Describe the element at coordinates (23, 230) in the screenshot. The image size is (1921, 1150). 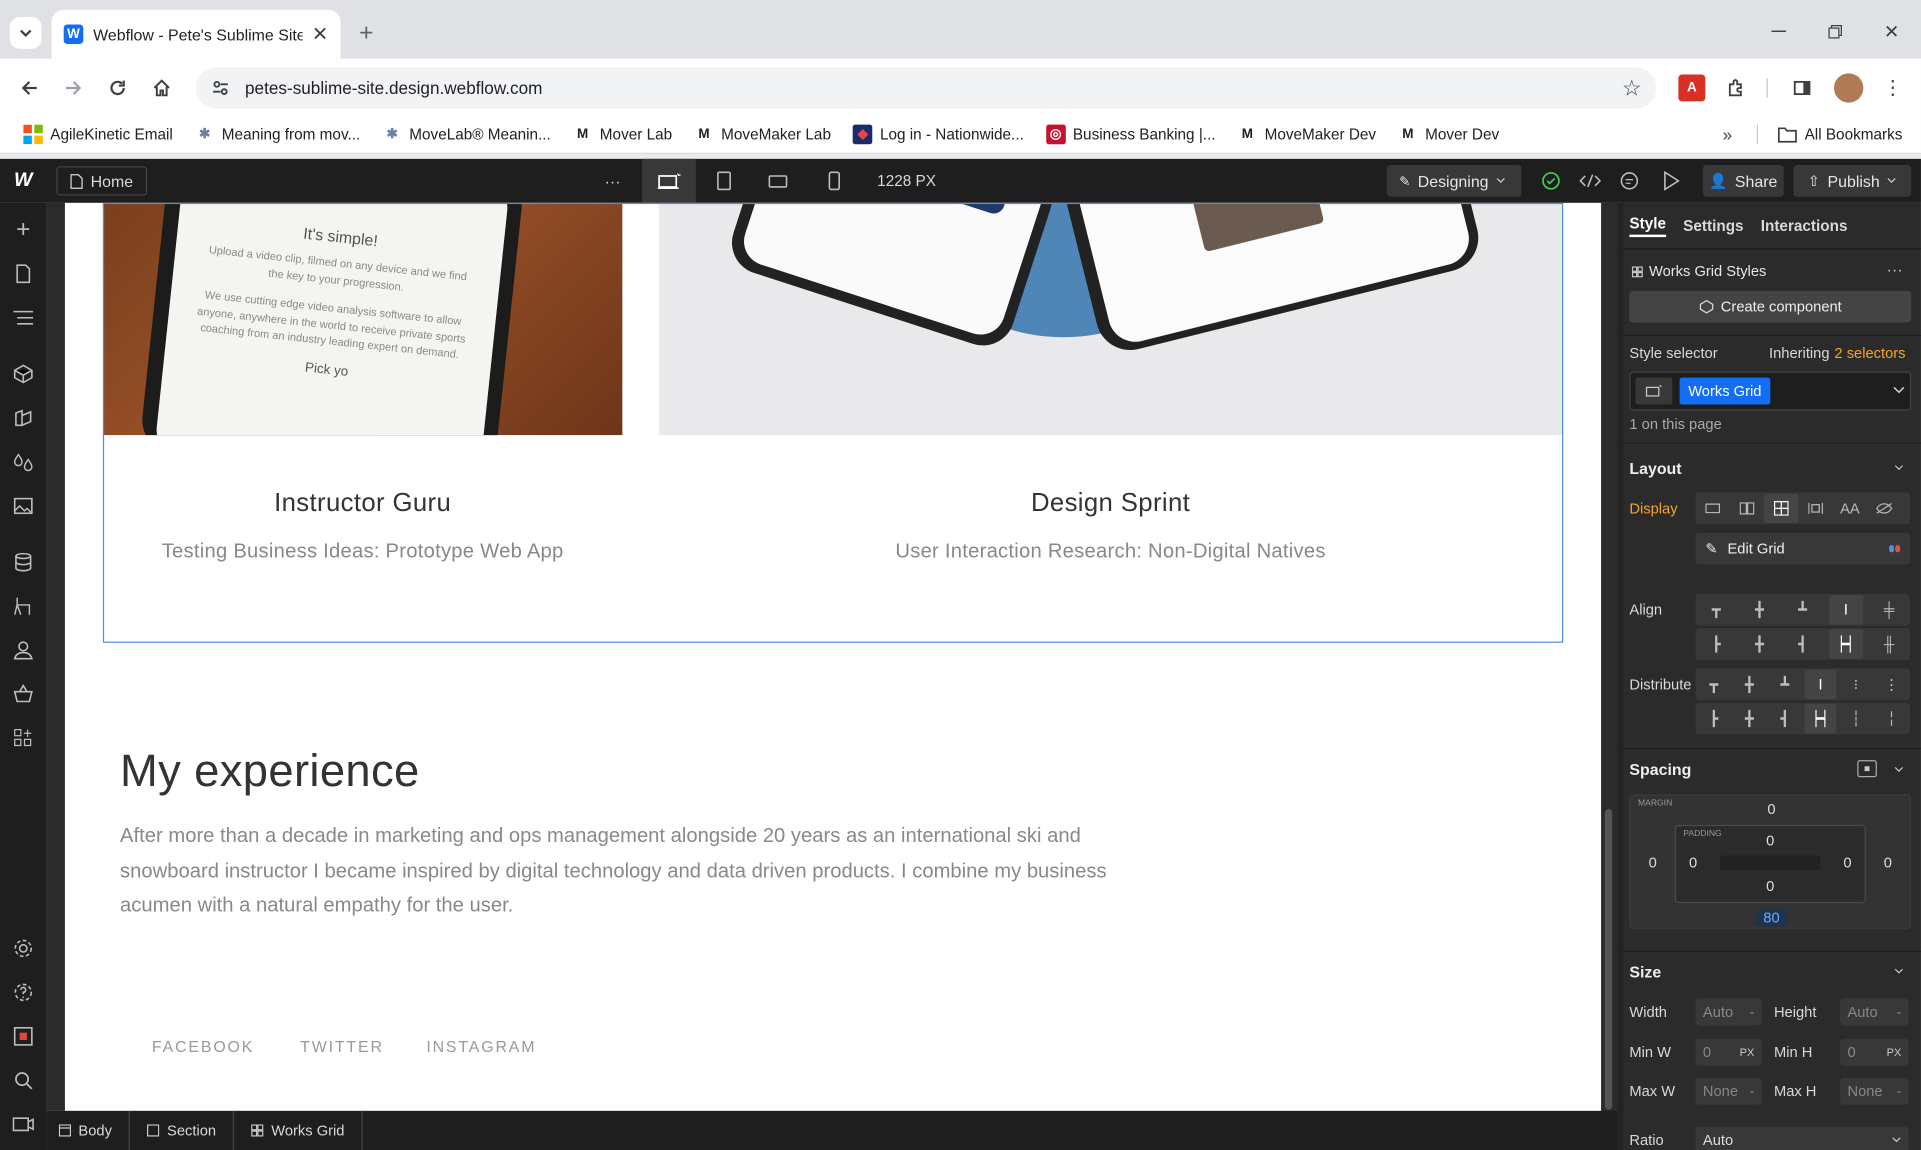
I see `add-elements-icon: +` at that location.